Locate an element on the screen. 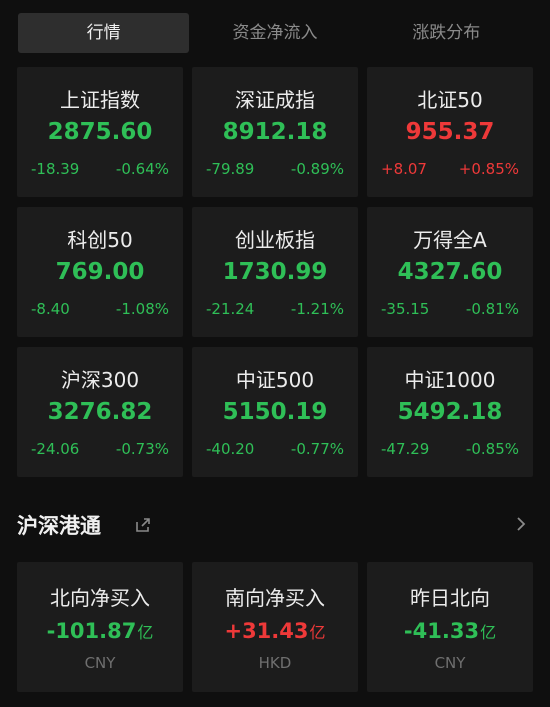  index-changes: -47.29 -0.85% is located at coordinates (450, 449).